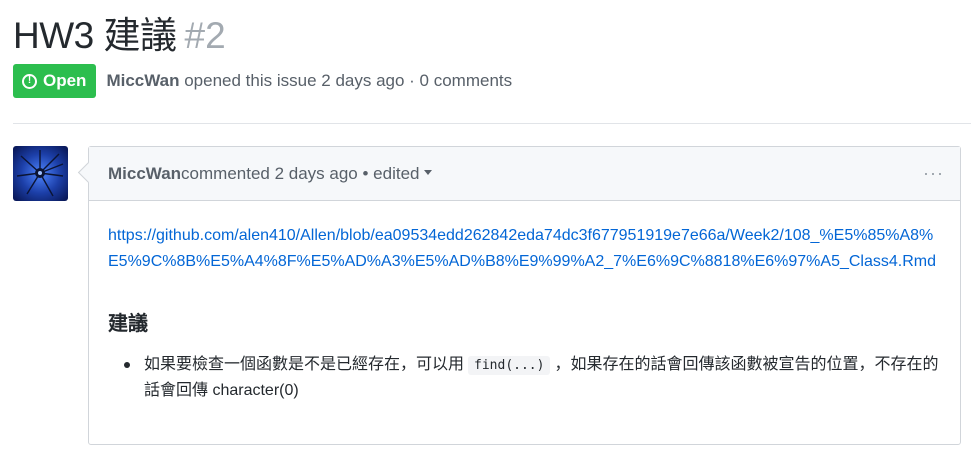 The height and width of the screenshot is (455, 971). I want to click on comment-author-link: MiccWan, so click(144, 174).